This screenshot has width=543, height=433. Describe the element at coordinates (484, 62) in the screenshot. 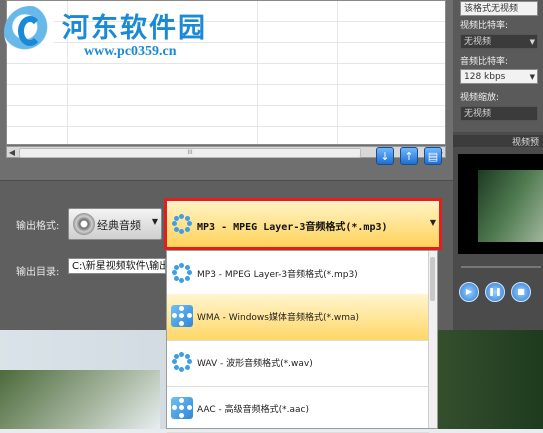

I see `audio-bitrate-label: 音频比特率:` at that location.